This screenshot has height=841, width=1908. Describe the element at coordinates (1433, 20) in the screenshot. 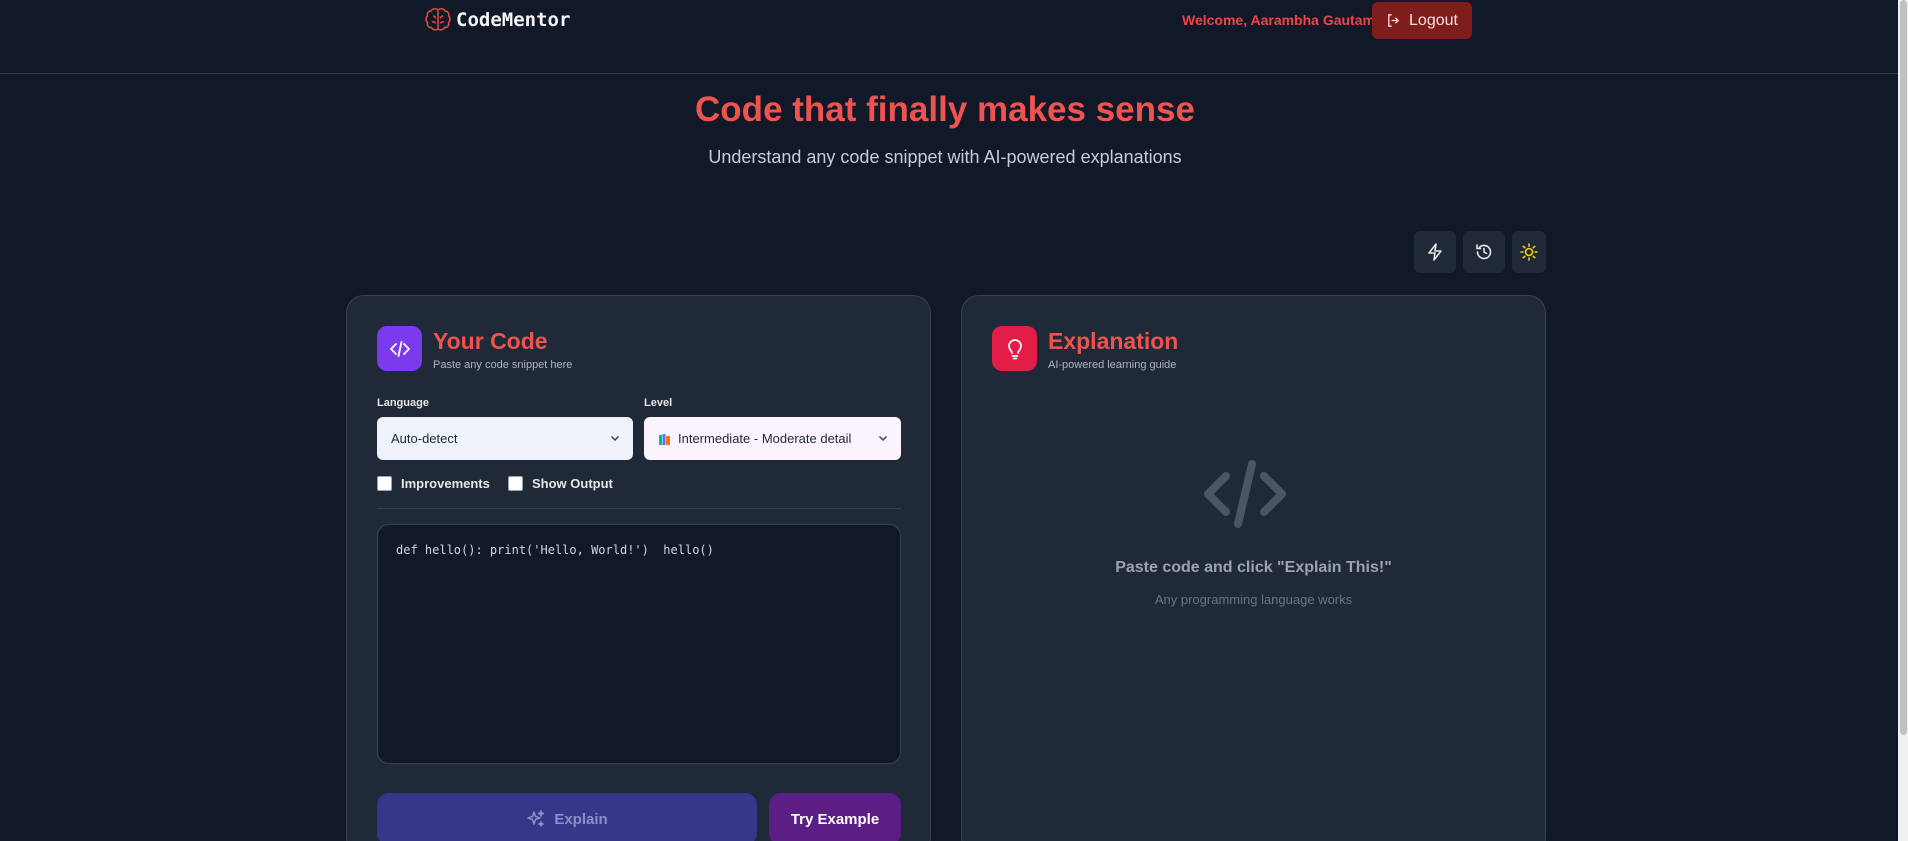

I see `logout-label: Logout` at that location.